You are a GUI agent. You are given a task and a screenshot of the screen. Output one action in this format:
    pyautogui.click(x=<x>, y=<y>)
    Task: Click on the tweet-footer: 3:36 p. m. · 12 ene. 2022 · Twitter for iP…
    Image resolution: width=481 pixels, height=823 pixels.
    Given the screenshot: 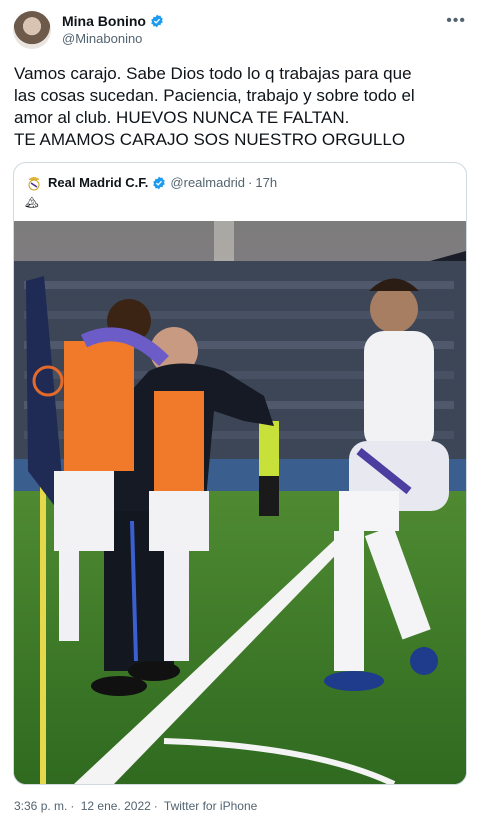 What is the action you would take?
    pyautogui.click(x=137, y=806)
    